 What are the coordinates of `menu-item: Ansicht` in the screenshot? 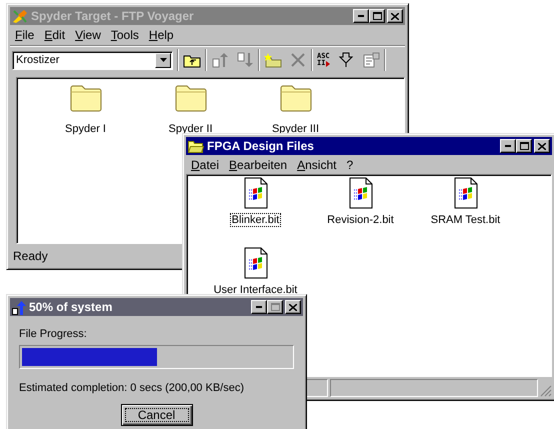 It's located at (317, 165).